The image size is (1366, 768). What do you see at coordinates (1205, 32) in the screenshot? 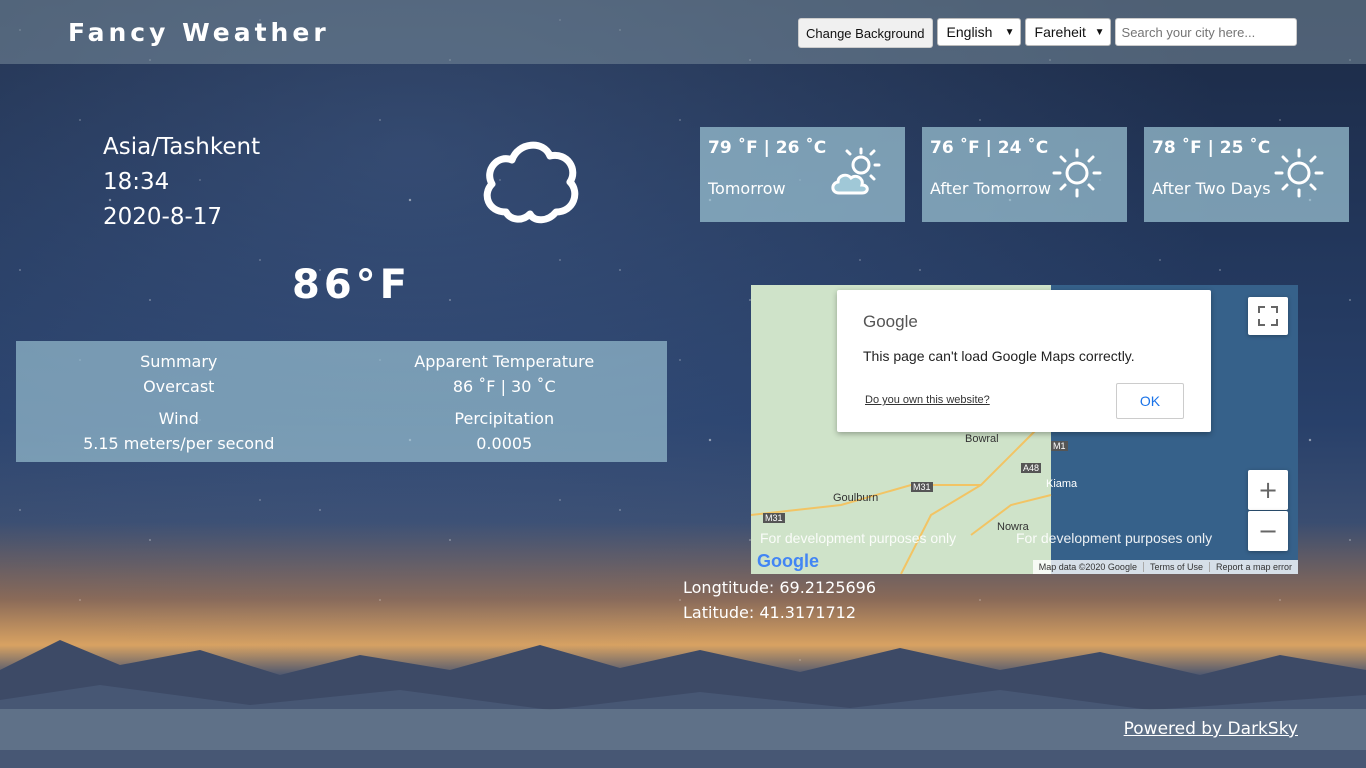
I see `search-input` at bounding box center [1205, 32].